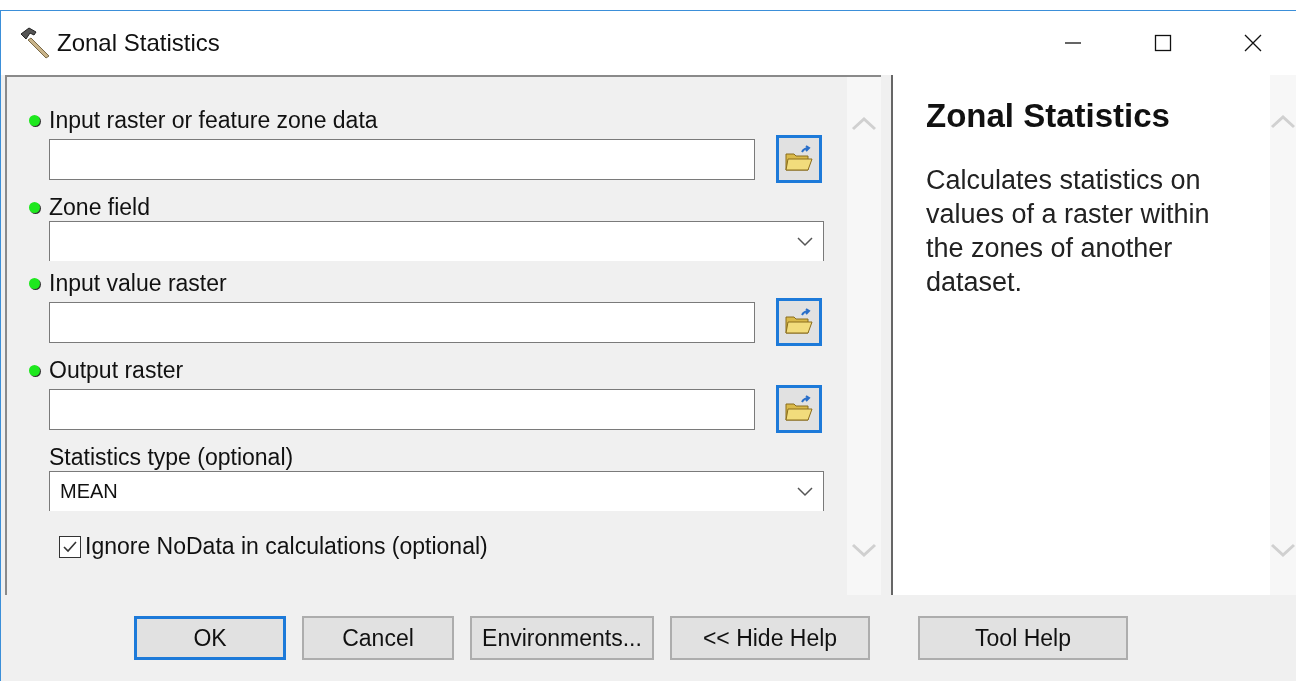 This screenshot has height=681, width=1296. I want to click on parameter-label: Input value raster, so click(138, 283).